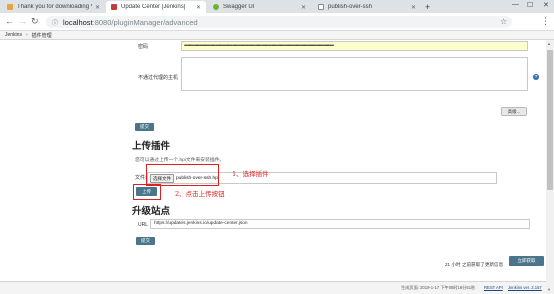  What do you see at coordinates (145, 241) in the screenshot?
I see `update-site-submit-button: 提交` at bounding box center [145, 241].